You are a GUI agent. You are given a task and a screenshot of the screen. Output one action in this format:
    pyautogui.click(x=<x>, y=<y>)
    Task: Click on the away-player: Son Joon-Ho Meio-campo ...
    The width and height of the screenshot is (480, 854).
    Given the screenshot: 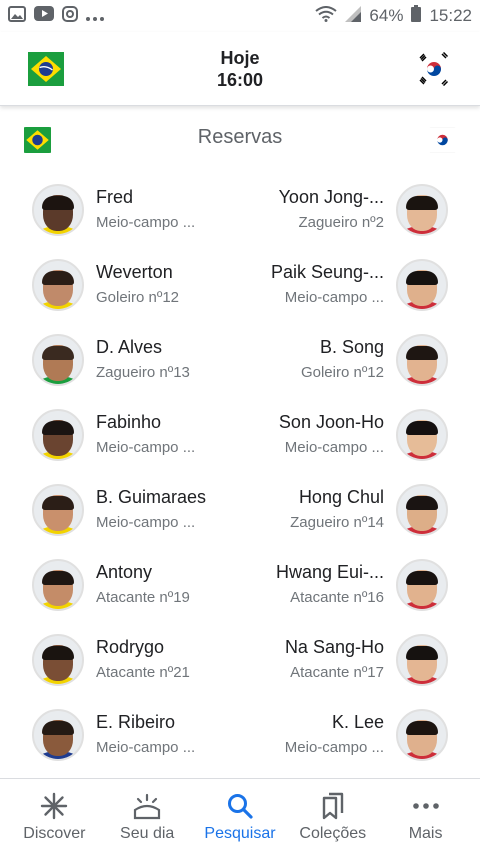 What is the action you would take?
    pyautogui.click(x=344, y=434)
    